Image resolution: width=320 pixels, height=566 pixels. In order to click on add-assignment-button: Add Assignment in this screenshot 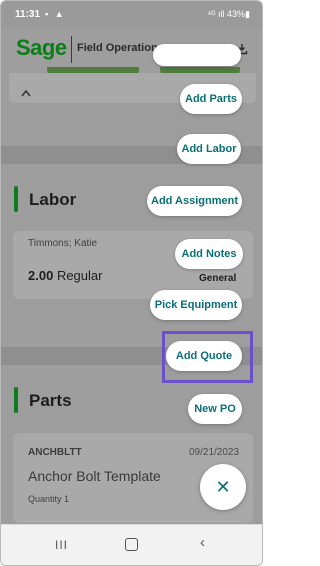, I will do `click(194, 201)`.